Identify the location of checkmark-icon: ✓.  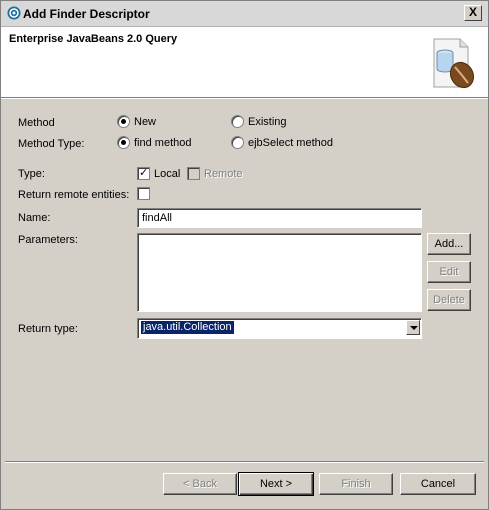
(144, 173).